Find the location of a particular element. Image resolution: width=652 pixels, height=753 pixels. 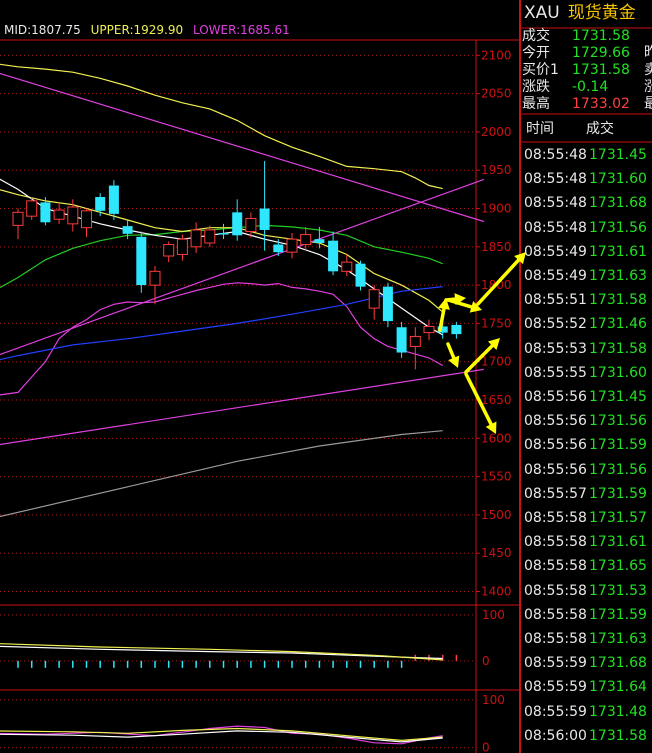

quote-label: 成交 is located at coordinates (536, 36).